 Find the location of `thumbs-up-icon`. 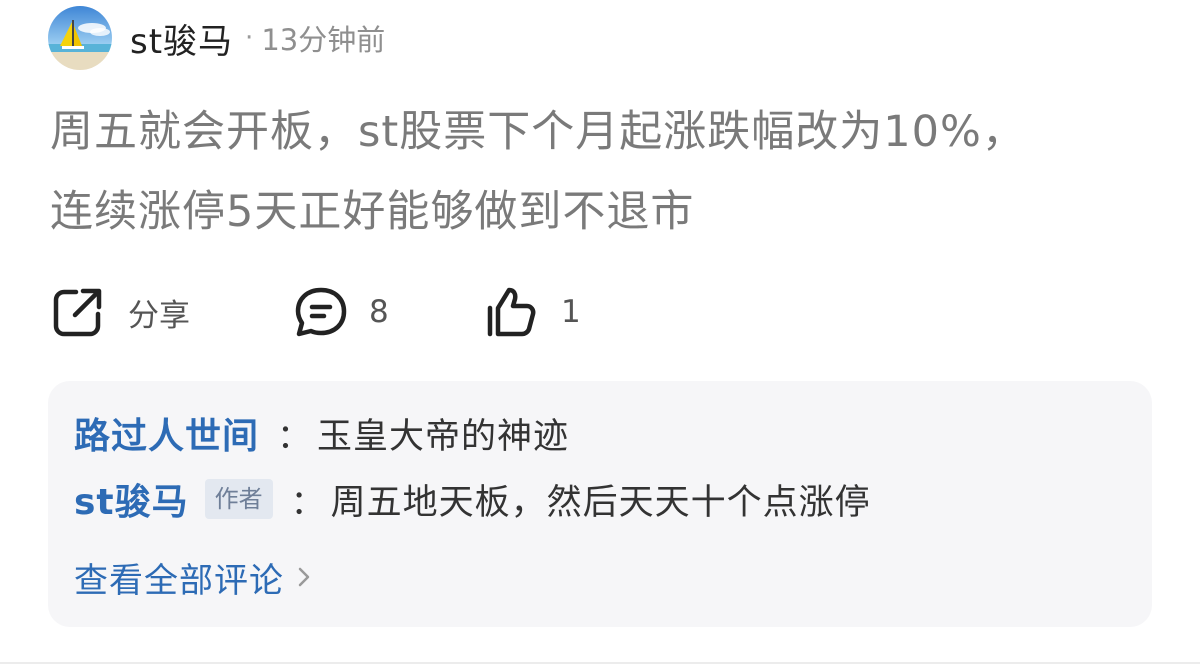

thumbs-up-icon is located at coordinates (511, 312).